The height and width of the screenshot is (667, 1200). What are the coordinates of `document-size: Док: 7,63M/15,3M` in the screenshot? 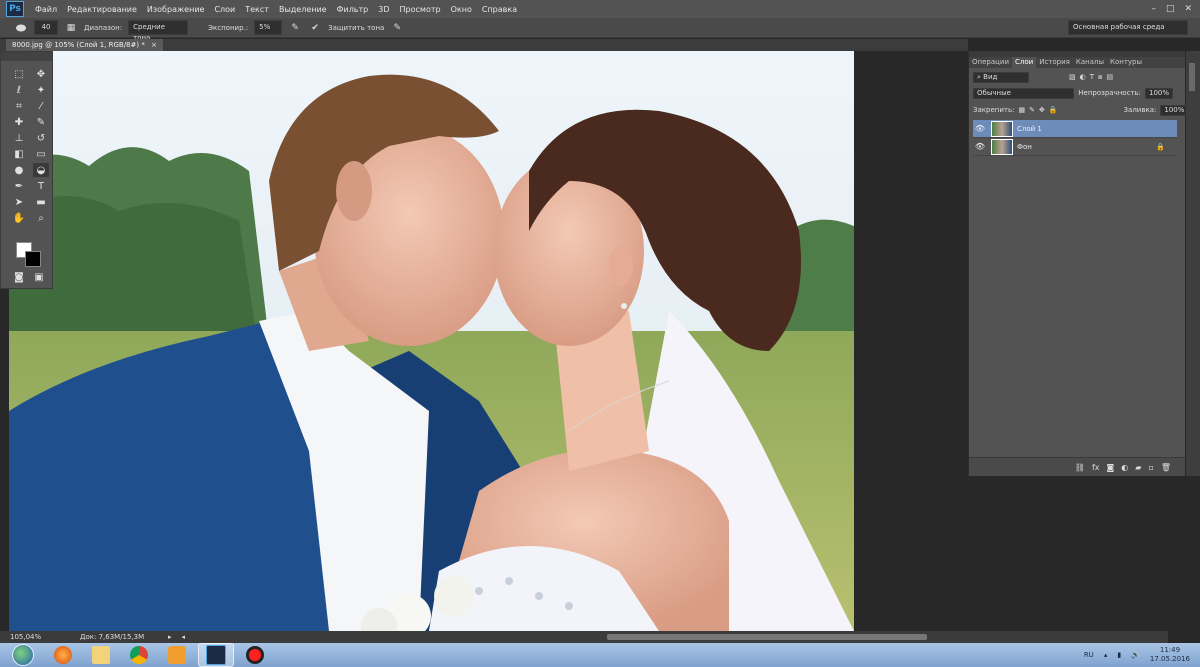 It's located at (112, 637).